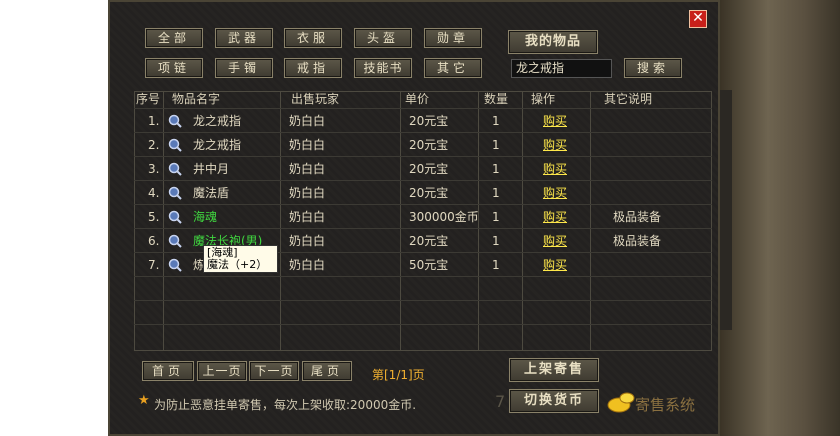 The image size is (840, 436). I want to click on star-icon: ★, so click(144, 400).